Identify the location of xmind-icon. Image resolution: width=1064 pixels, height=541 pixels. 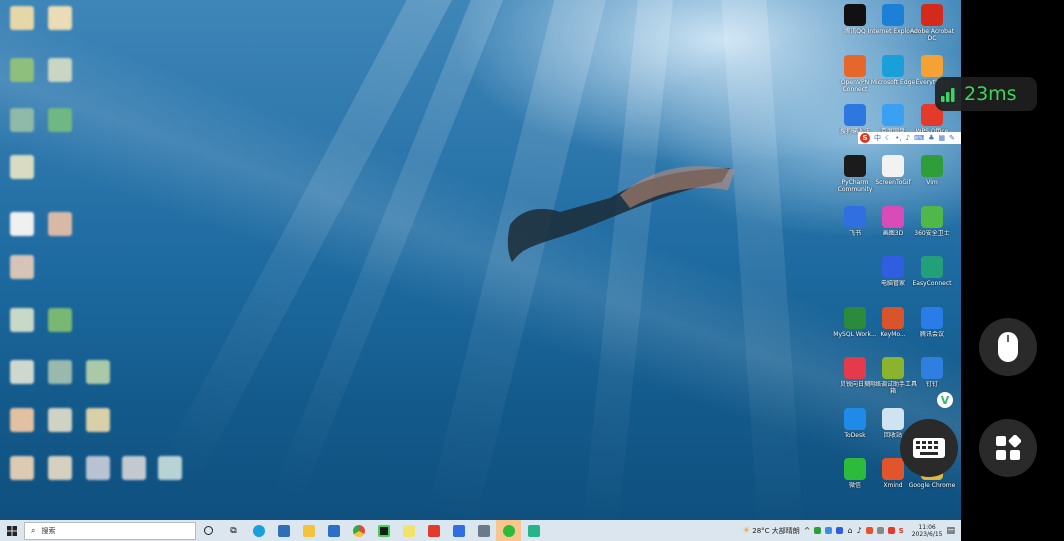
(893, 469).